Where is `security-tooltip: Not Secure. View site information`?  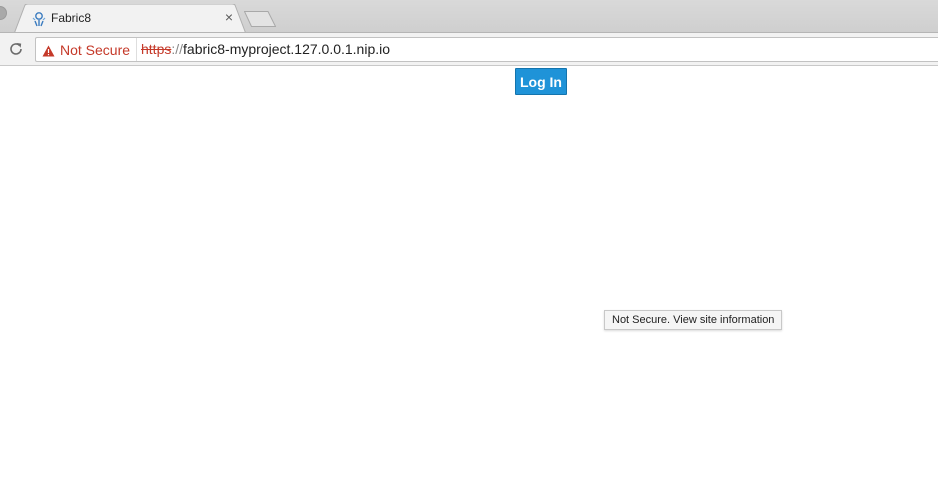
security-tooltip: Not Secure. View site information is located at coordinates (693, 320).